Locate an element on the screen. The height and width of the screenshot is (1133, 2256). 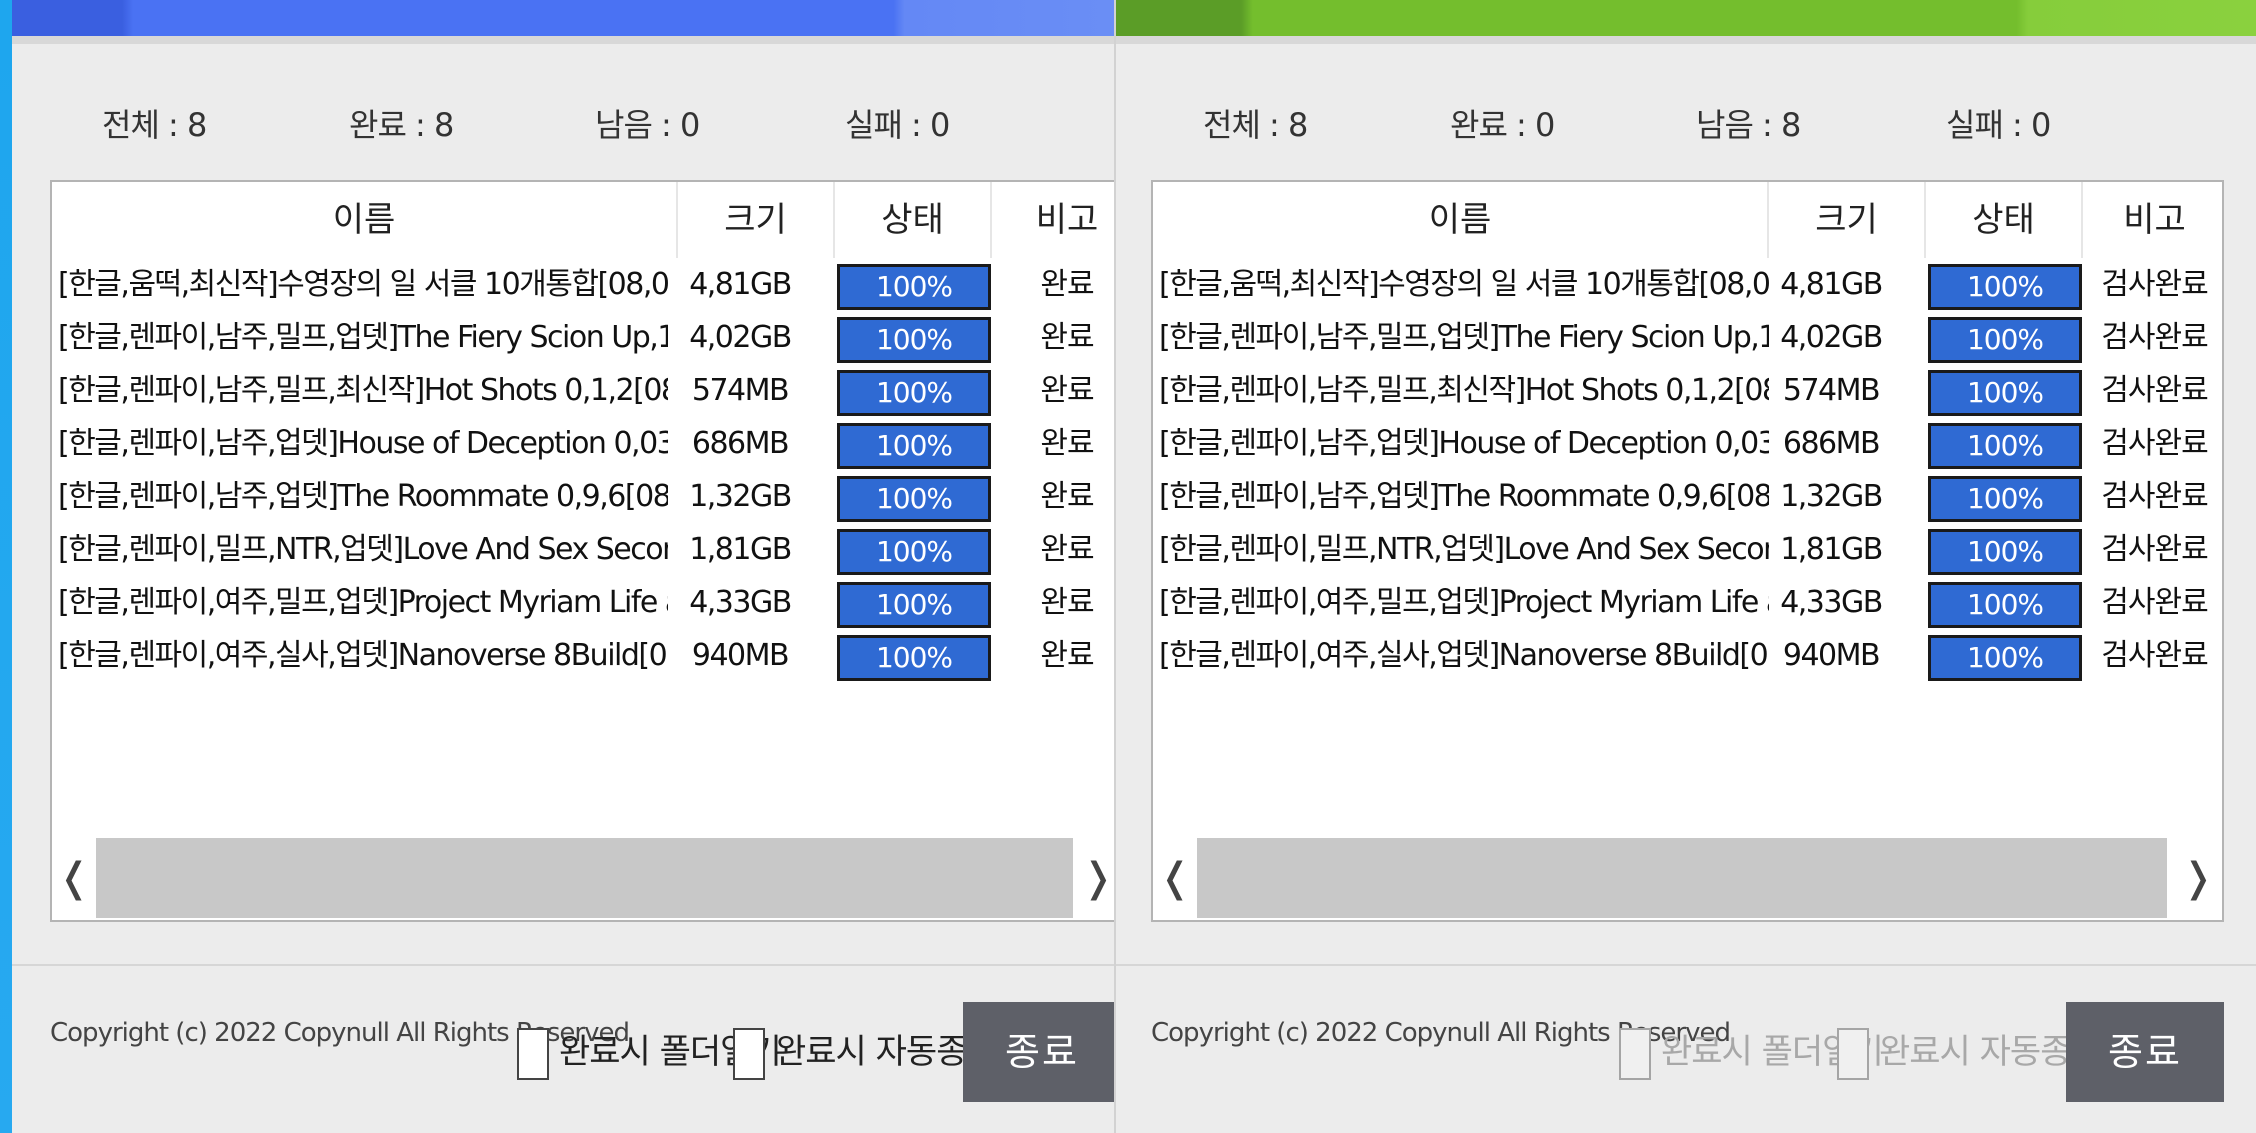
stat-total: 전체 : 8 is located at coordinates (154, 125).